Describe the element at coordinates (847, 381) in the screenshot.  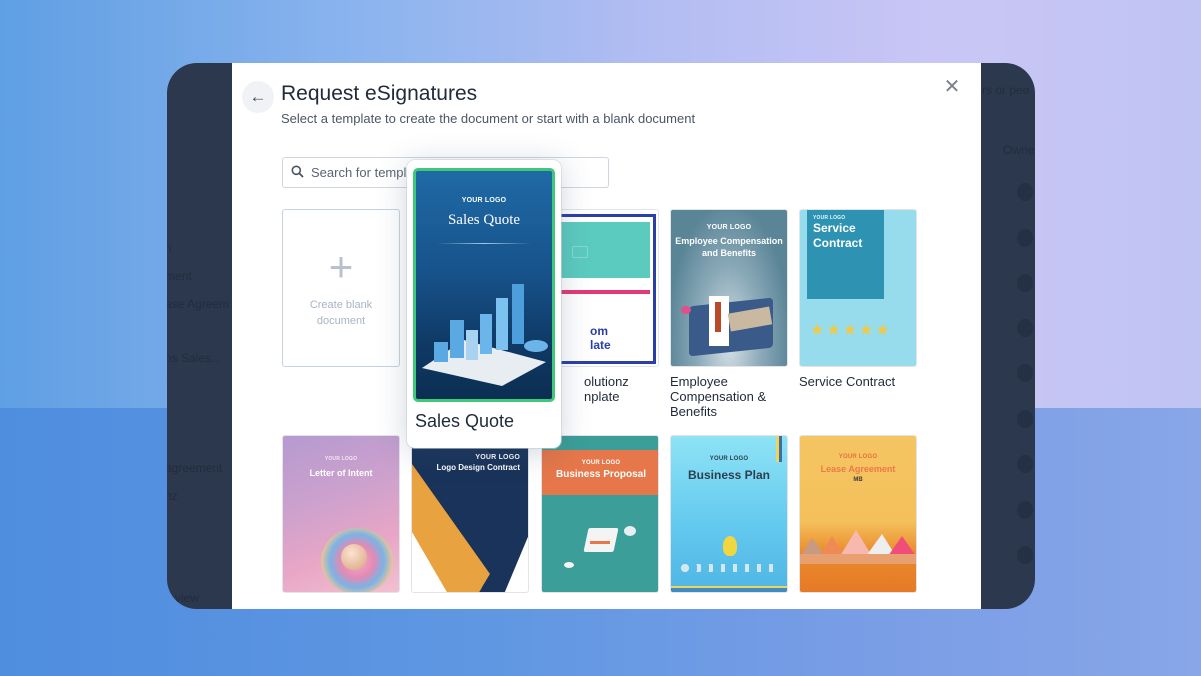
I see `template-label-service-contract: Service Contract` at that location.